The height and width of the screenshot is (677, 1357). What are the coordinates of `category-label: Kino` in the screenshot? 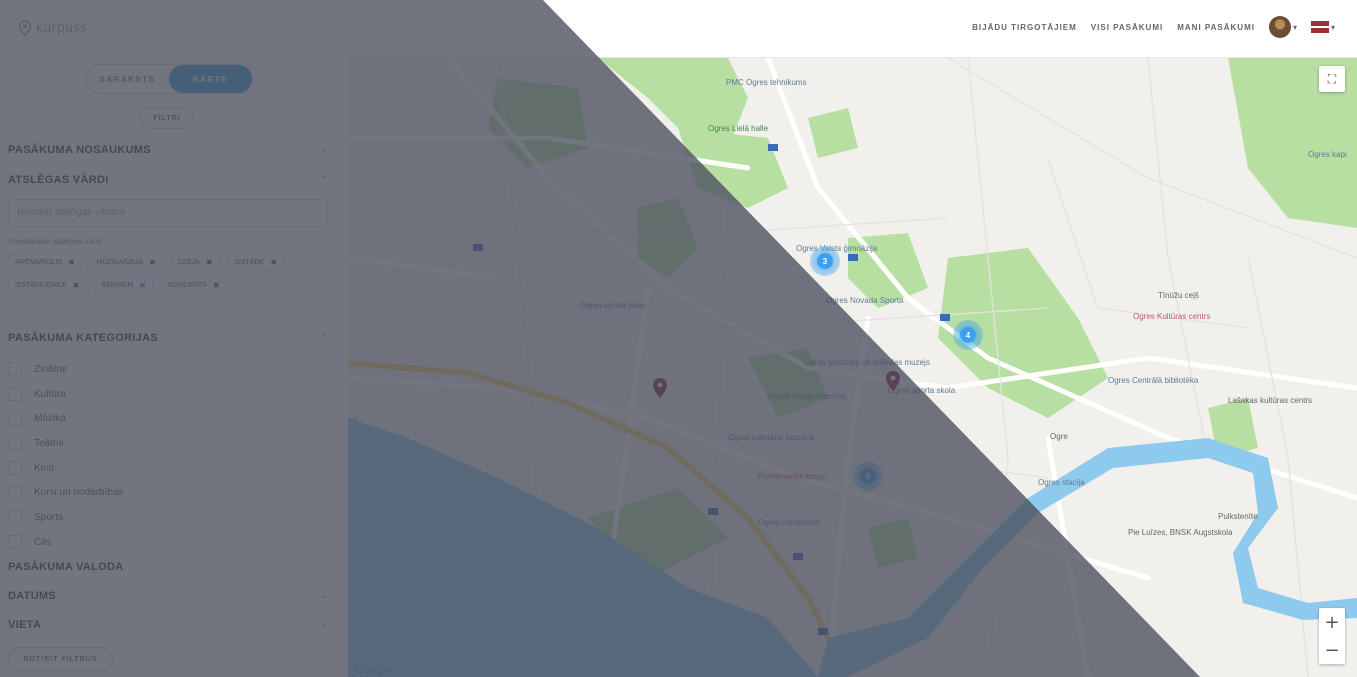 It's located at (44, 468).